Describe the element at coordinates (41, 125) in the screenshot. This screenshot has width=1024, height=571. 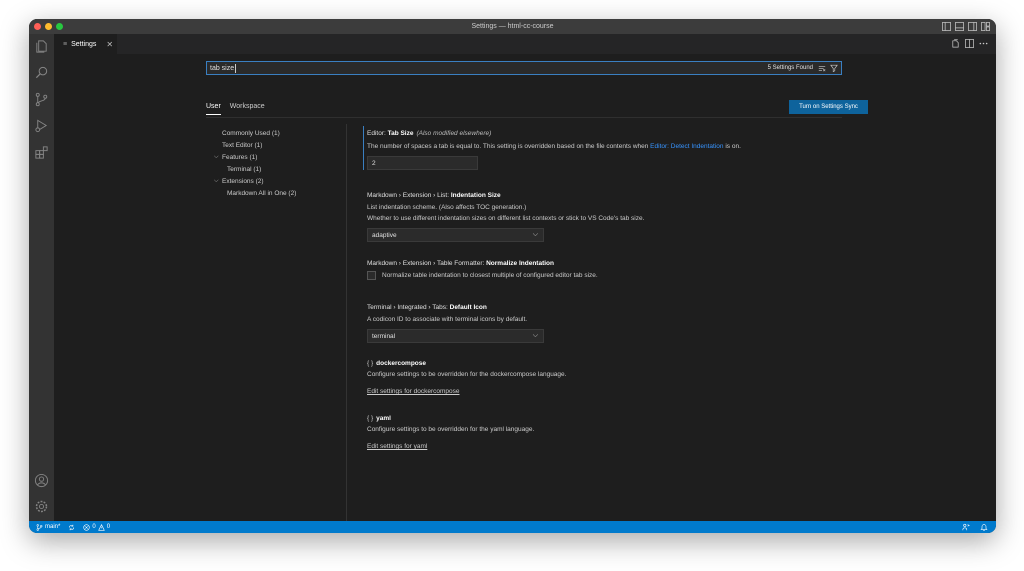
I see `run-debug-icon` at that location.